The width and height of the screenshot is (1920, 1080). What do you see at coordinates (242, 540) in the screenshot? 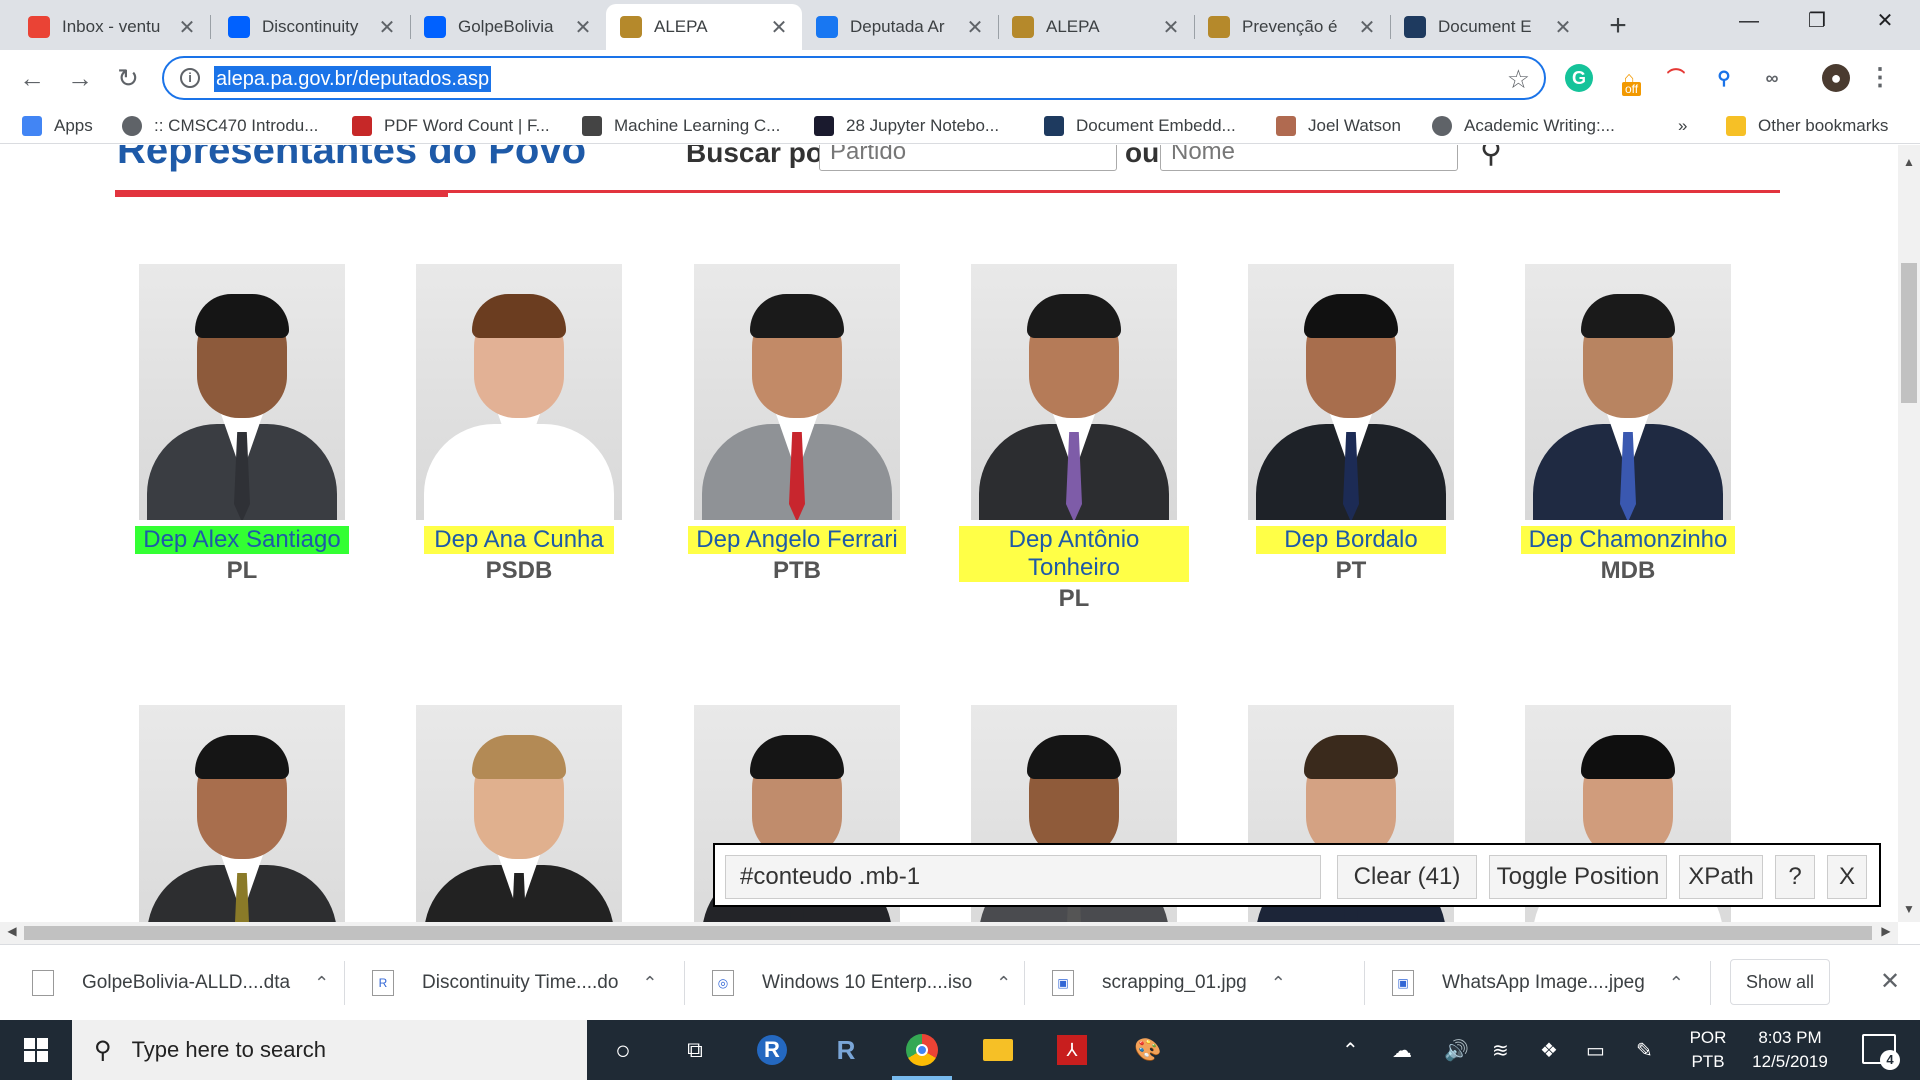
I see `deputy-name: Dep Alex Santiago` at bounding box center [242, 540].